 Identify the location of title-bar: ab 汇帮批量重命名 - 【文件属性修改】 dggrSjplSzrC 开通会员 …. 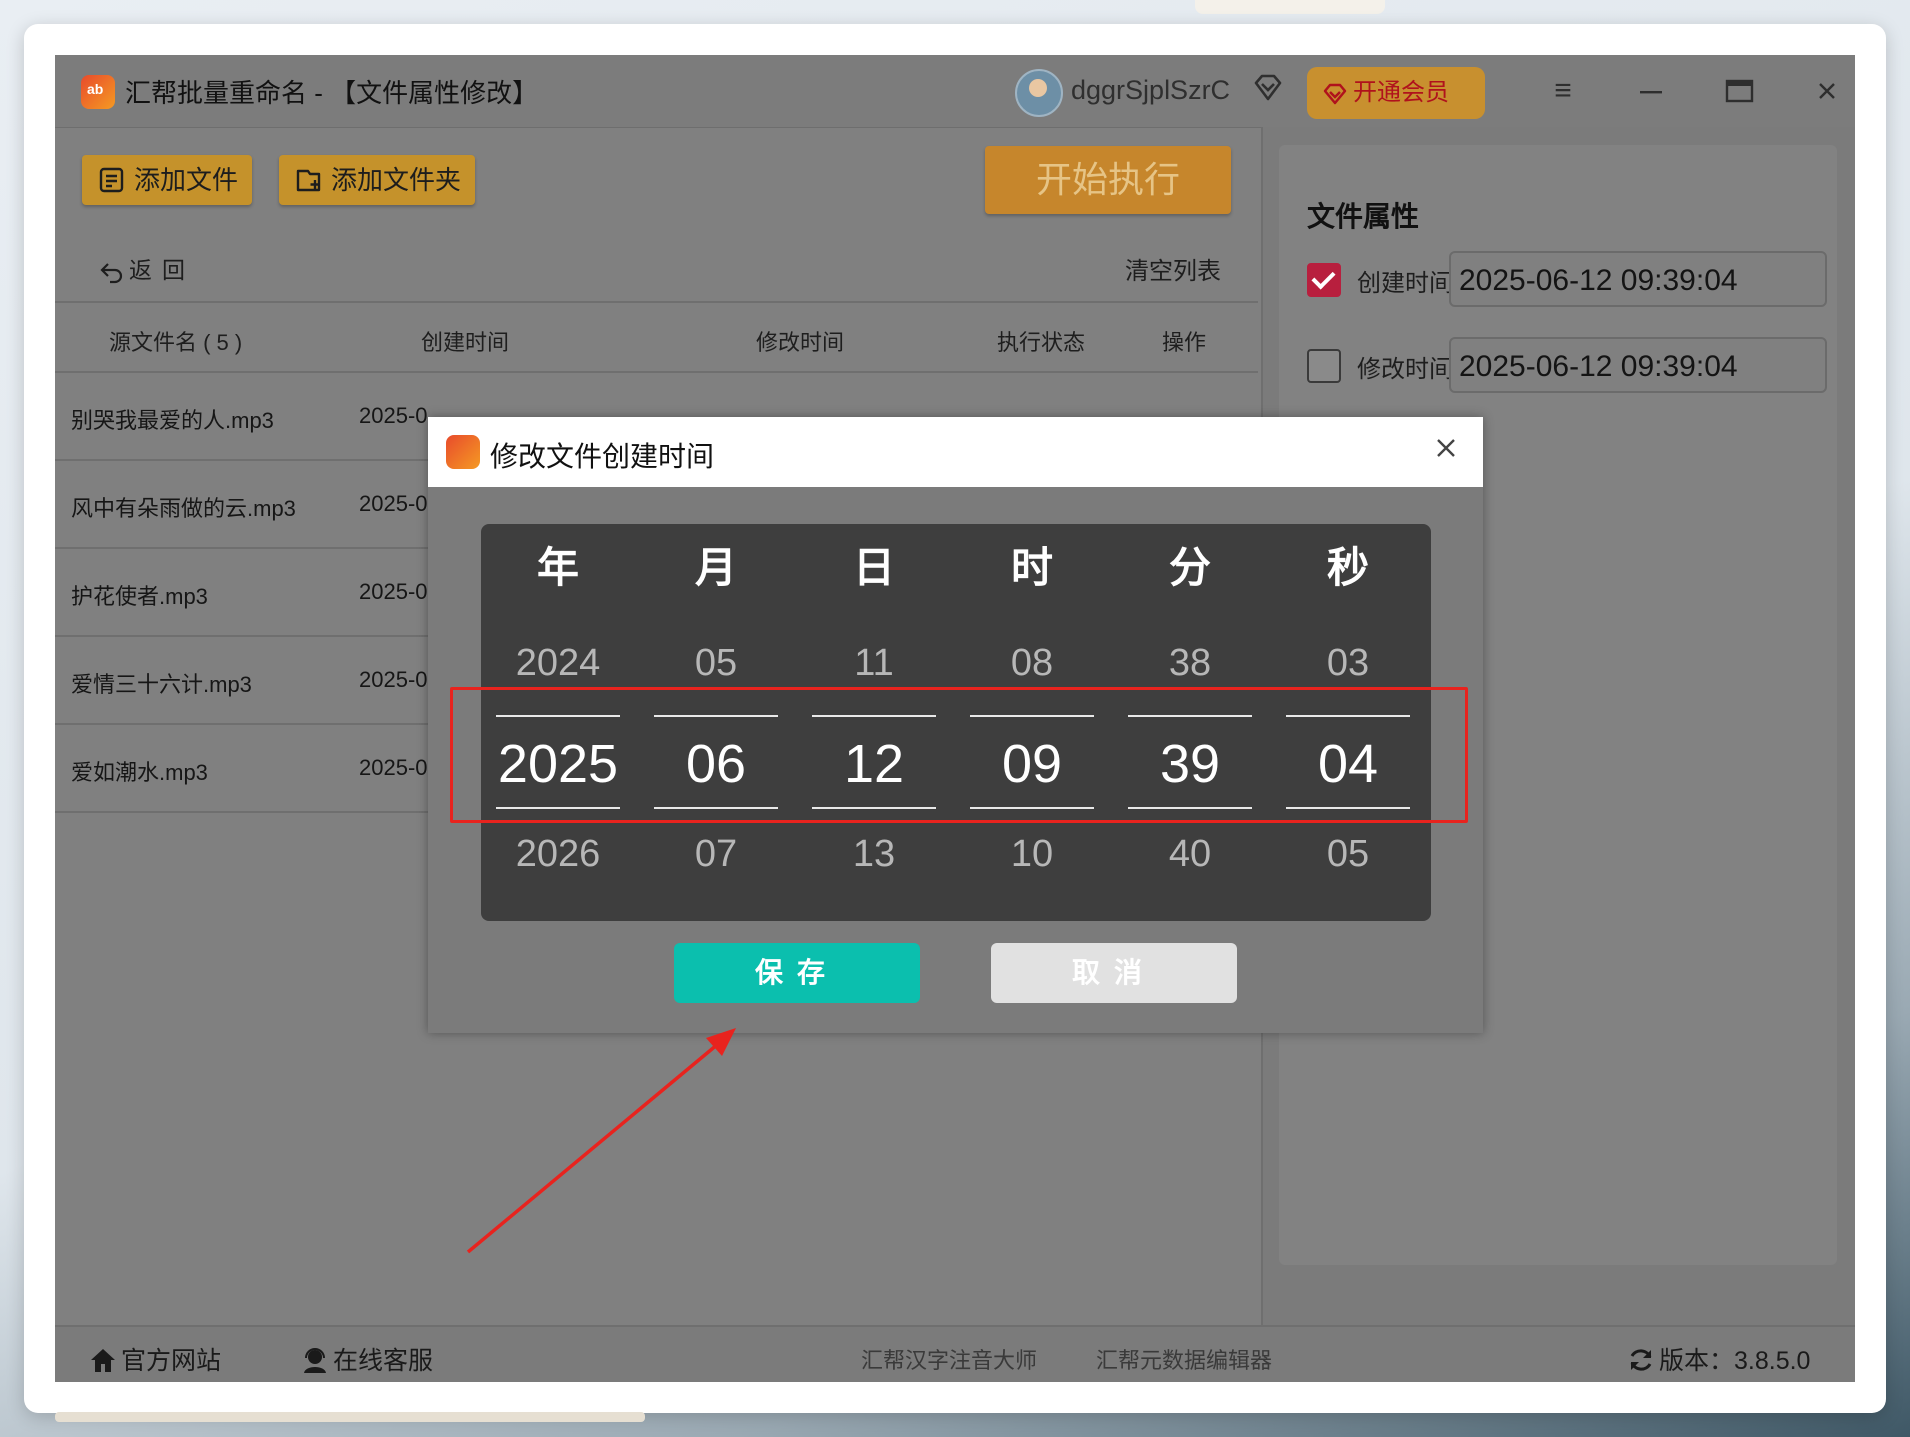
(955, 91).